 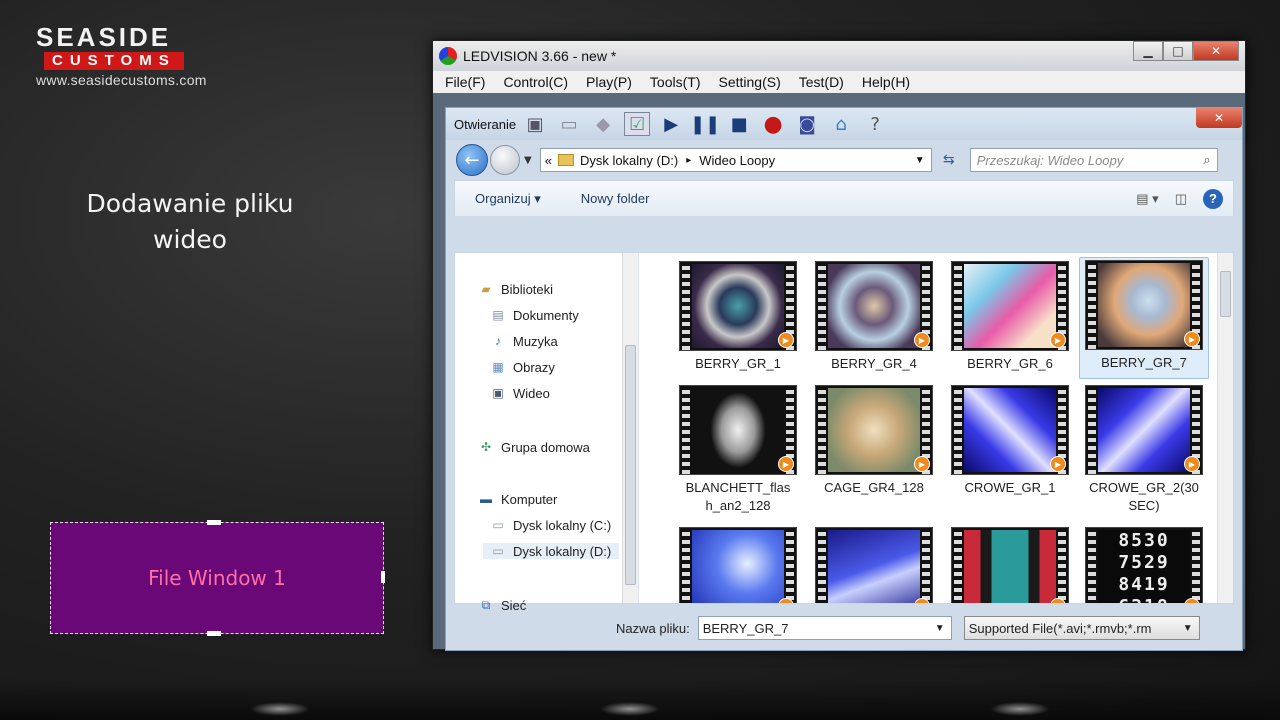 What do you see at coordinates (562, 525) in the screenshot?
I see `nav-drive-c-label: Dysk lokalny (C:)` at bounding box center [562, 525].